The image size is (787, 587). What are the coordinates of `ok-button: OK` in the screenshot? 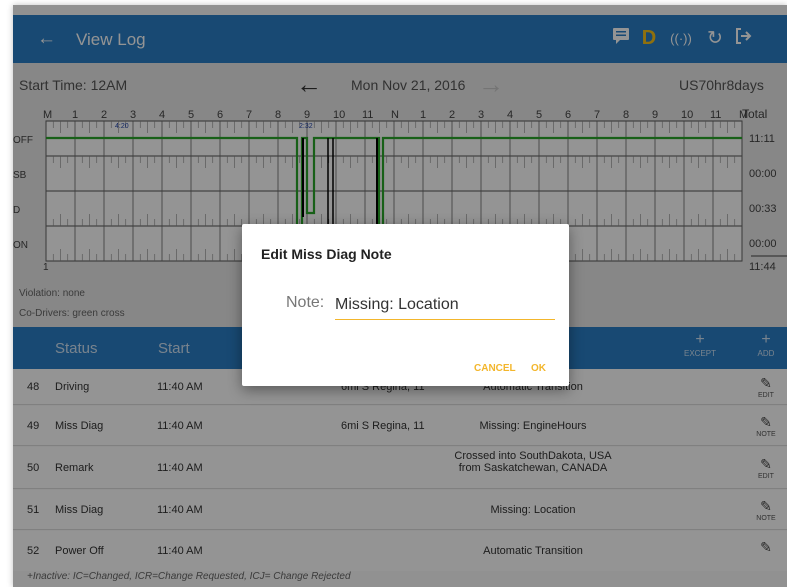 It's located at (538, 368).